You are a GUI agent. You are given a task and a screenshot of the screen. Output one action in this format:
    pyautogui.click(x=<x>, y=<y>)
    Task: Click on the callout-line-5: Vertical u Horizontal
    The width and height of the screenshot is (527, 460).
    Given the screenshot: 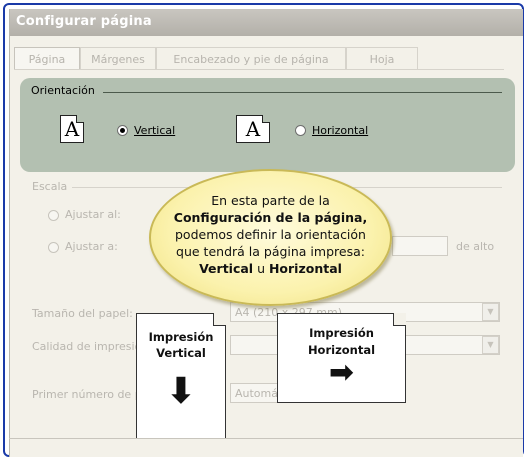 What is the action you would take?
    pyautogui.click(x=270, y=268)
    